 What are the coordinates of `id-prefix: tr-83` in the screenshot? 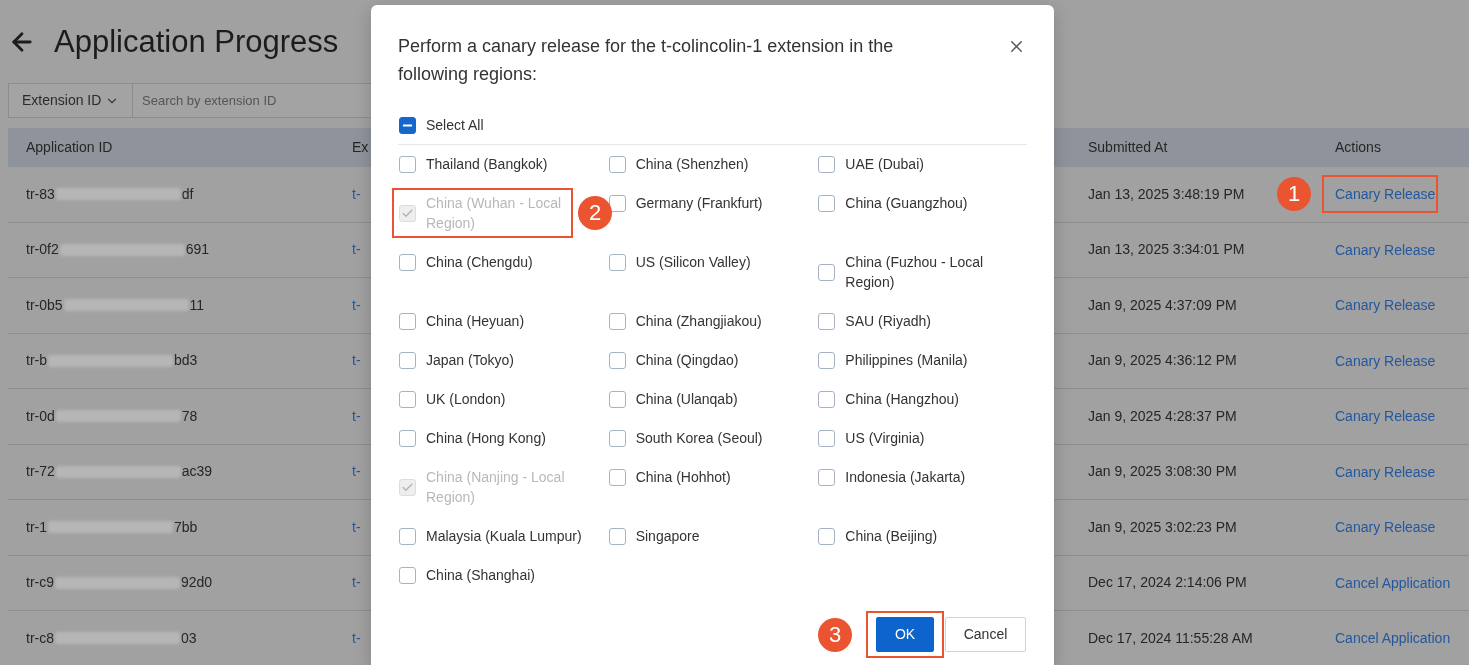 It's located at (40, 194).